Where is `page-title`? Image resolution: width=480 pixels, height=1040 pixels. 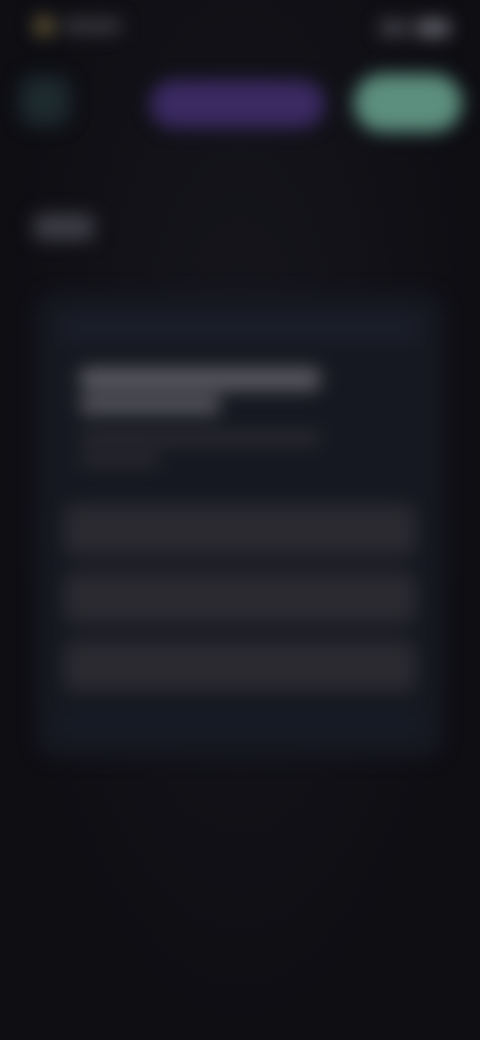
page-title is located at coordinates (94, 228).